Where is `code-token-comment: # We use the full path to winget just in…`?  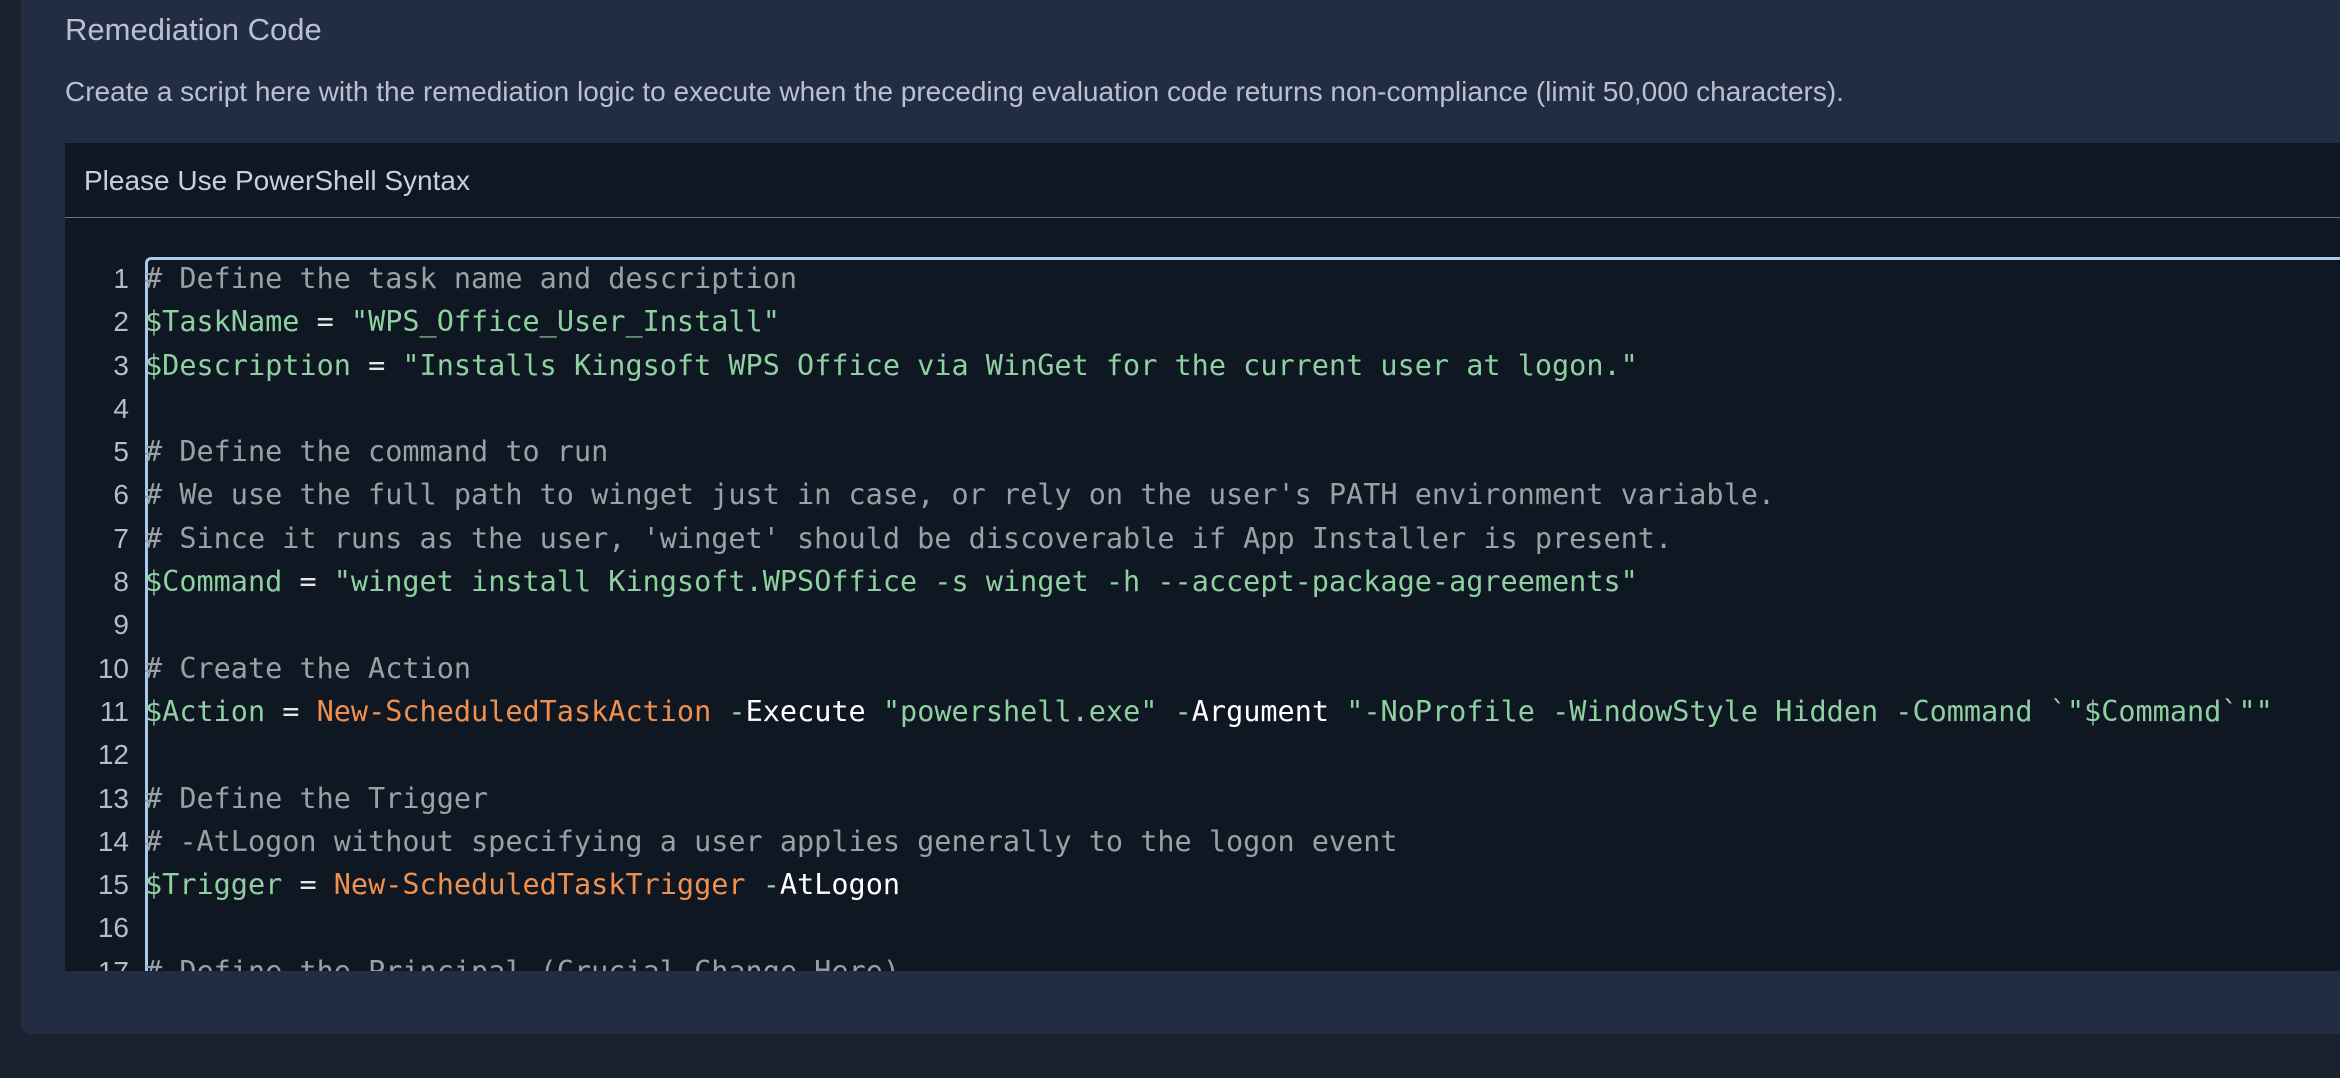
code-token-comment: # We use the full path to winget just in… is located at coordinates (960, 495).